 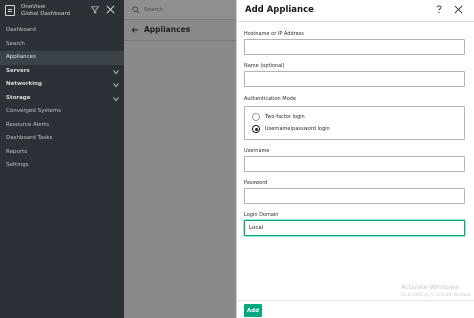 What do you see at coordinates (354, 123) in the screenshot?
I see `auth-mode-group: Two-factor login Username/password login` at bounding box center [354, 123].